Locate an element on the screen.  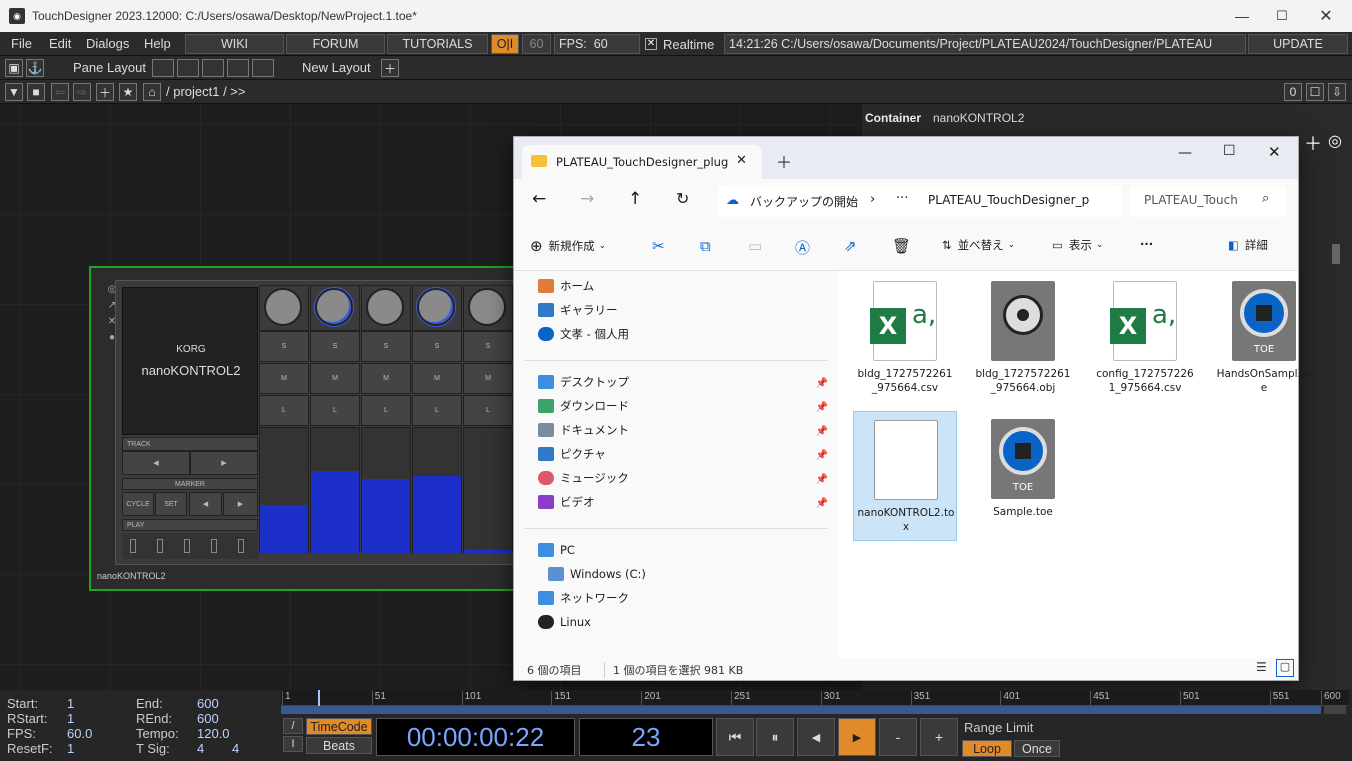
home-icon: ⌂ is located at coordinates (152, 92).